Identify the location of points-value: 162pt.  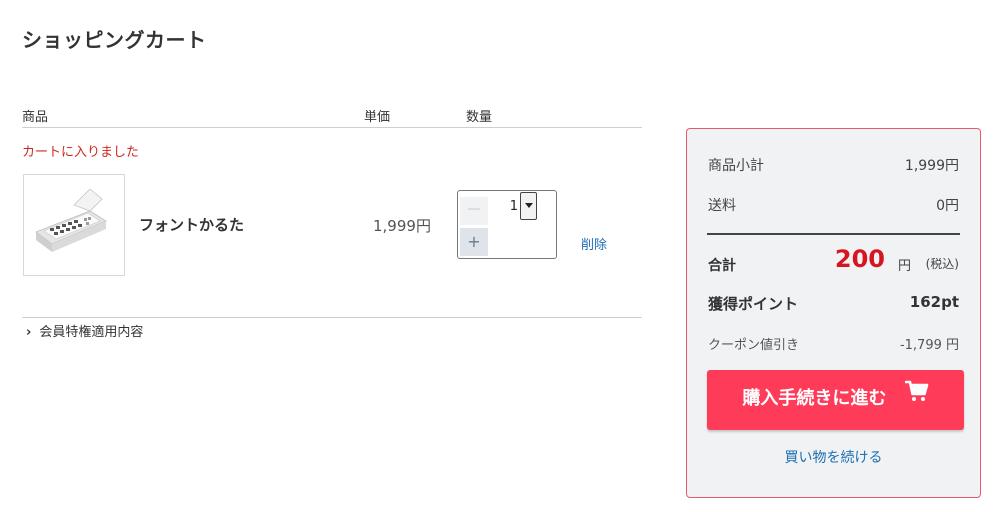
(934, 302).